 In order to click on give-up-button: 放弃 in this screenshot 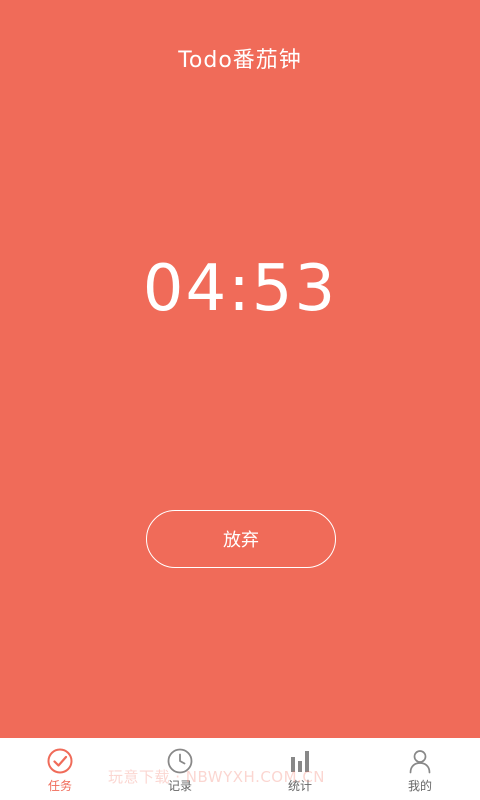, I will do `click(241, 539)`.